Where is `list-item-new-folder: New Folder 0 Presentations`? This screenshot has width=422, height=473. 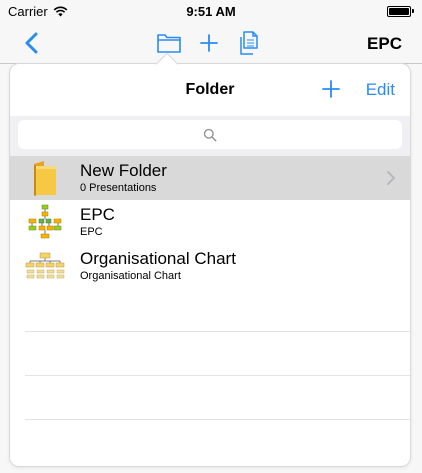
list-item-new-folder: New Folder 0 Presentations is located at coordinates (210, 178).